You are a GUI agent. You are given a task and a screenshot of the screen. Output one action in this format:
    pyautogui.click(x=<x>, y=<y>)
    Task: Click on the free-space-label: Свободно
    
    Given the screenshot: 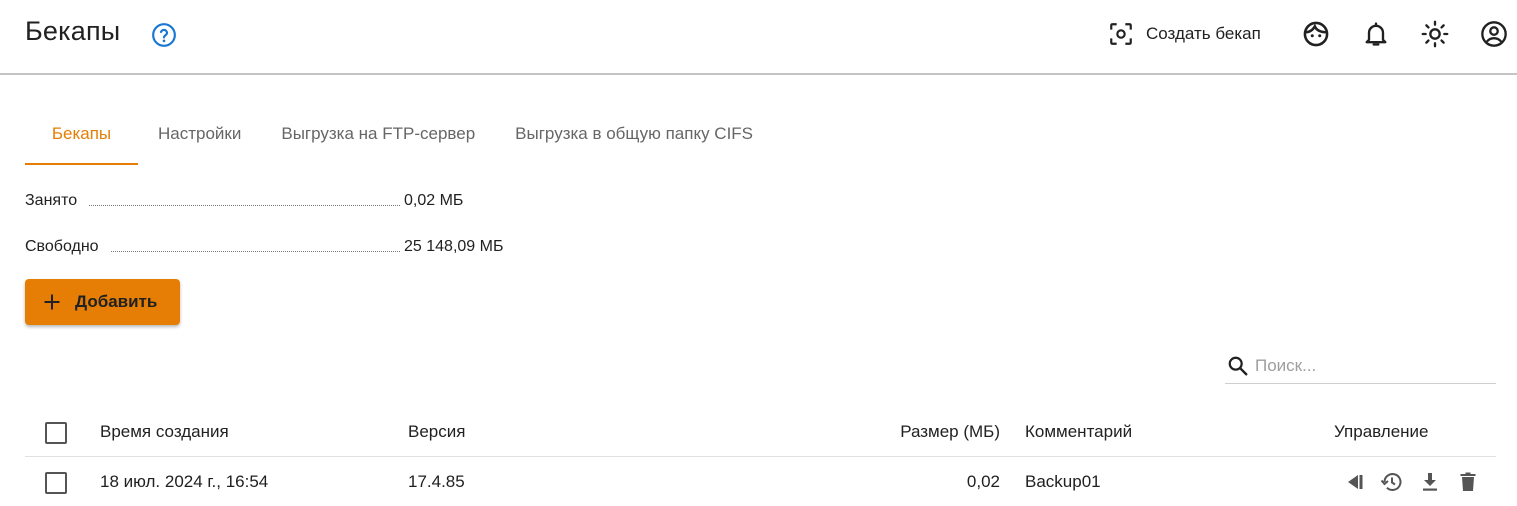 What is the action you would take?
    pyautogui.click(x=62, y=246)
    